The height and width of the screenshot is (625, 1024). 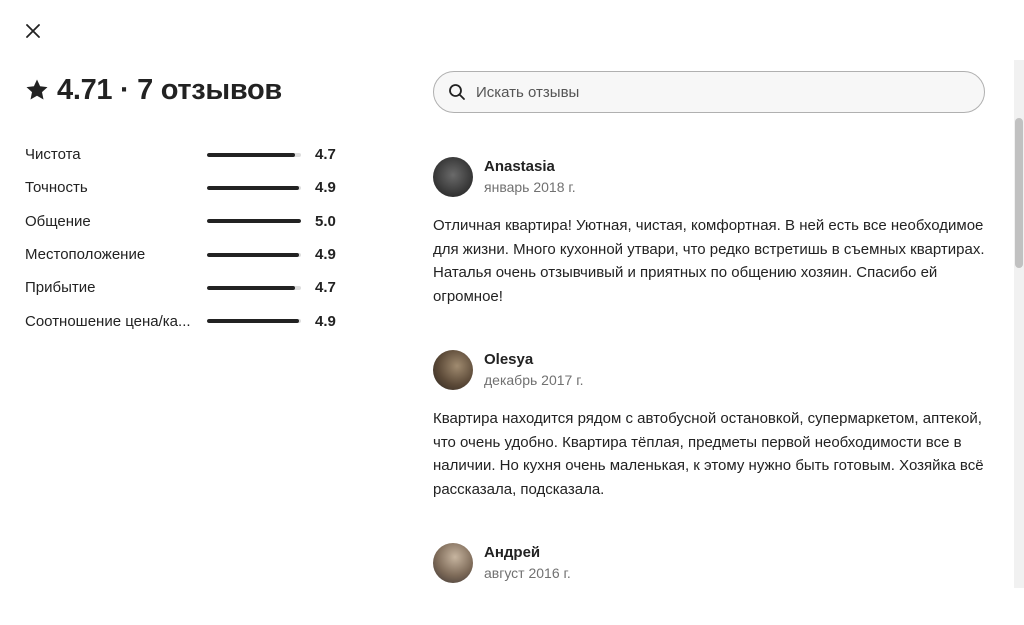 I want to click on reviewer-name: Anastasia, so click(x=530, y=166).